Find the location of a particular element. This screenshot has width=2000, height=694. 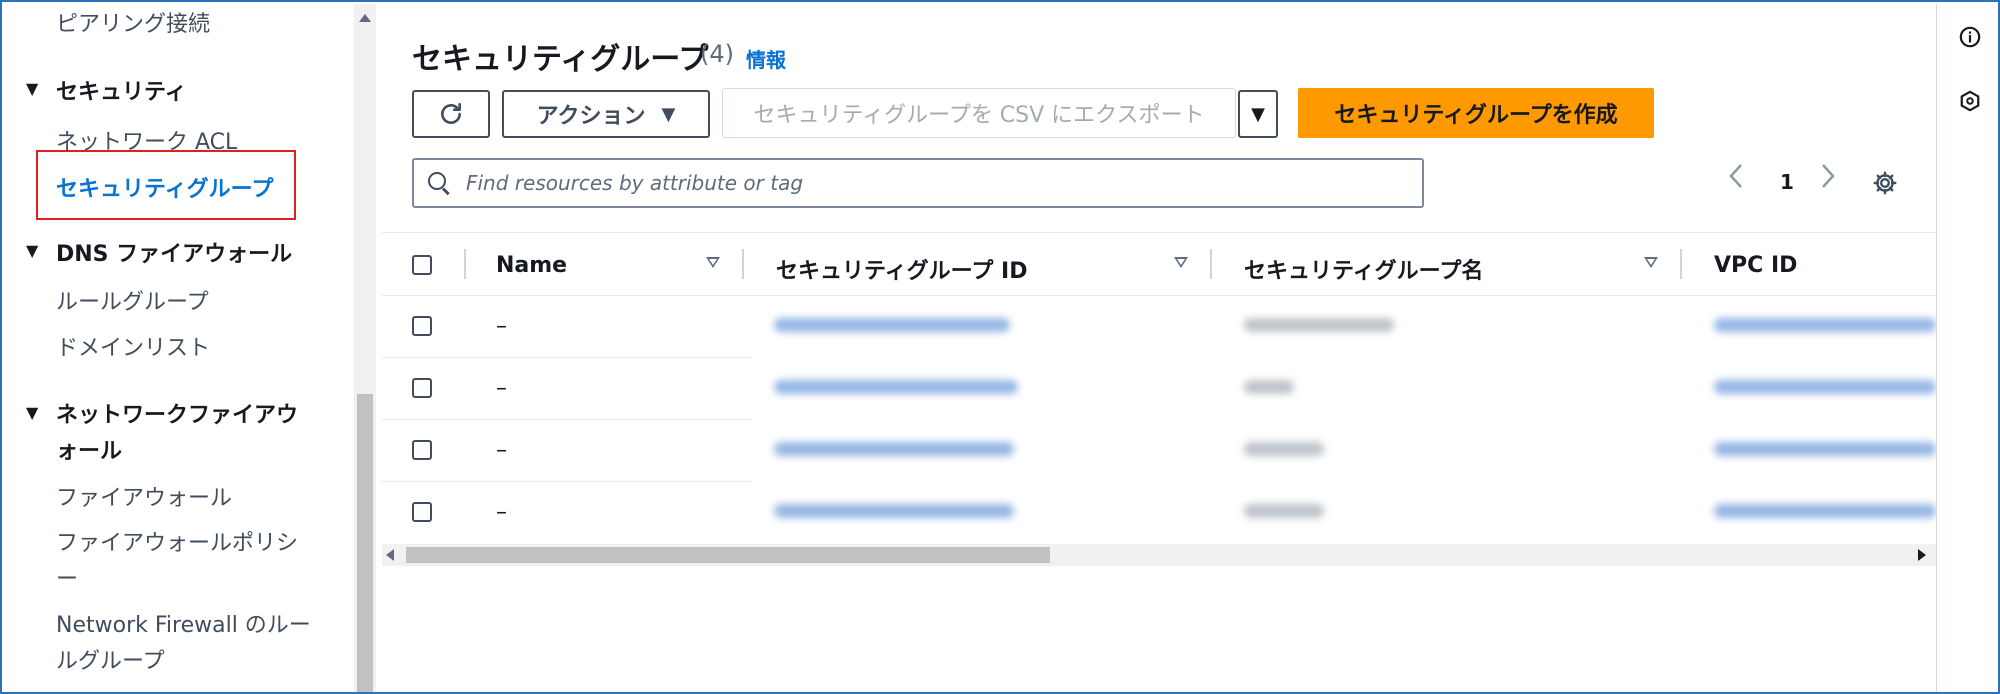

label-line: ー is located at coordinates (67, 579).